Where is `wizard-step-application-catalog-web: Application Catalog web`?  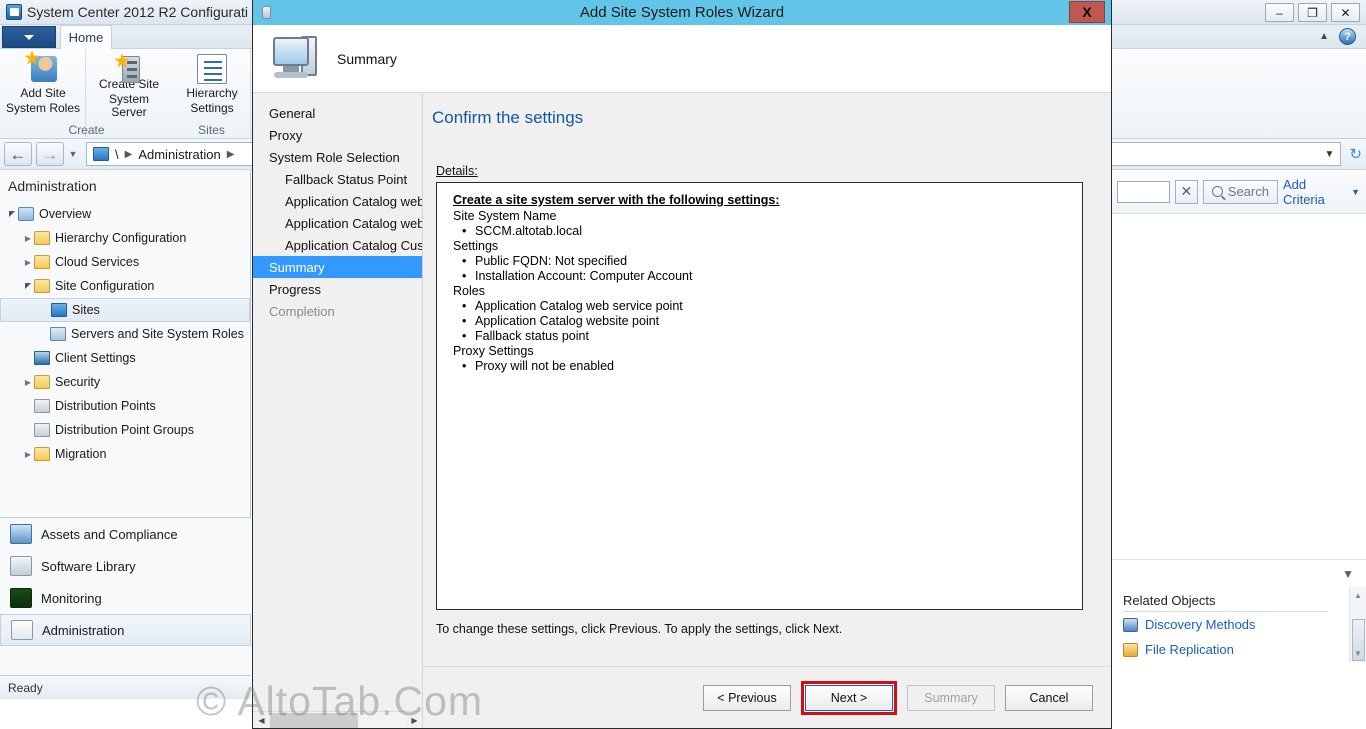 wizard-step-application-catalog-web: Application Catalog web is located at coordinates (337, 201).